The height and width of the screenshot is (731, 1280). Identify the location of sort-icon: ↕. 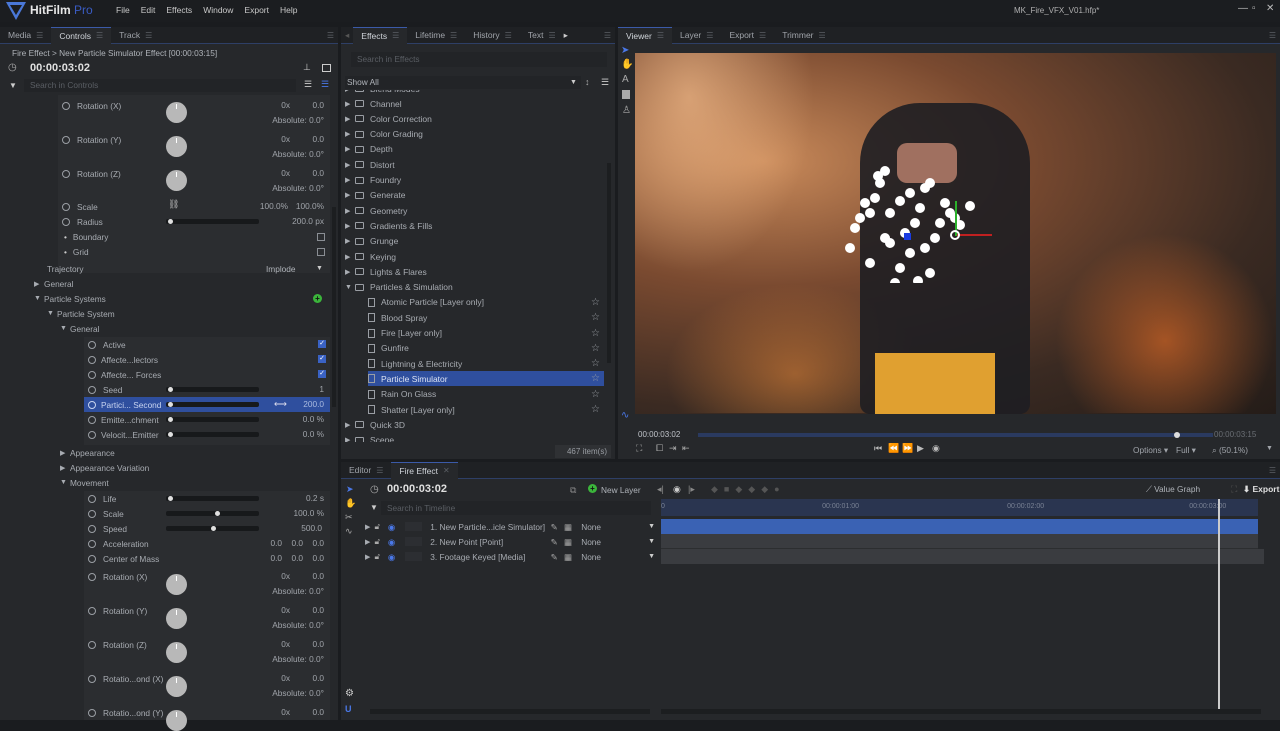
(587, 82).